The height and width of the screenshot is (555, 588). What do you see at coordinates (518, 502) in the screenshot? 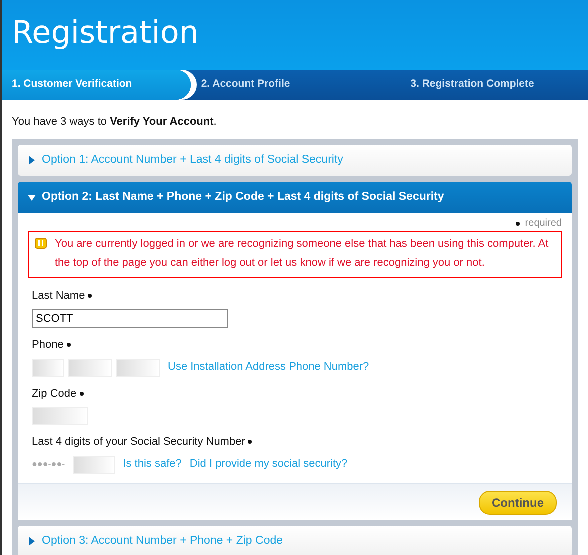
I see `continue-button: Continue` at bounding box center [518, 502].